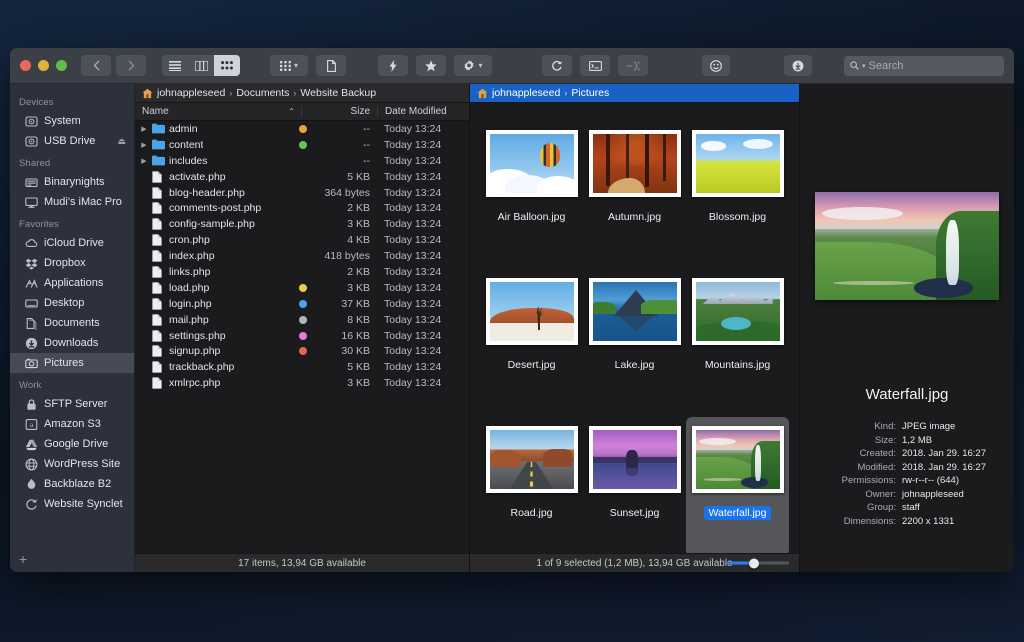  I want to click on grid-item: Waterfall.jpg, so click(737, 485).